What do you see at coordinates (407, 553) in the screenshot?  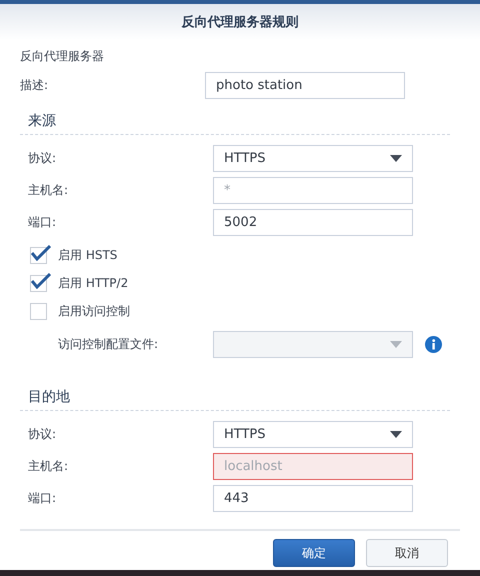 I see `cancel-button: 取消` at bounding box center [407, 553].